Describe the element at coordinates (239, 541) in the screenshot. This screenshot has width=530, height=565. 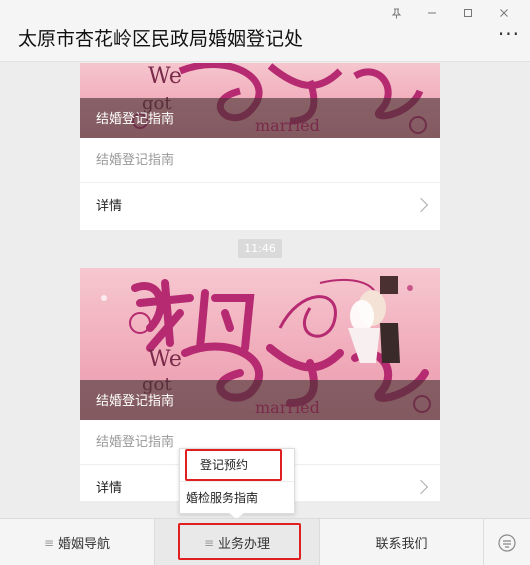
I see `highlight-business-menu` at that location.